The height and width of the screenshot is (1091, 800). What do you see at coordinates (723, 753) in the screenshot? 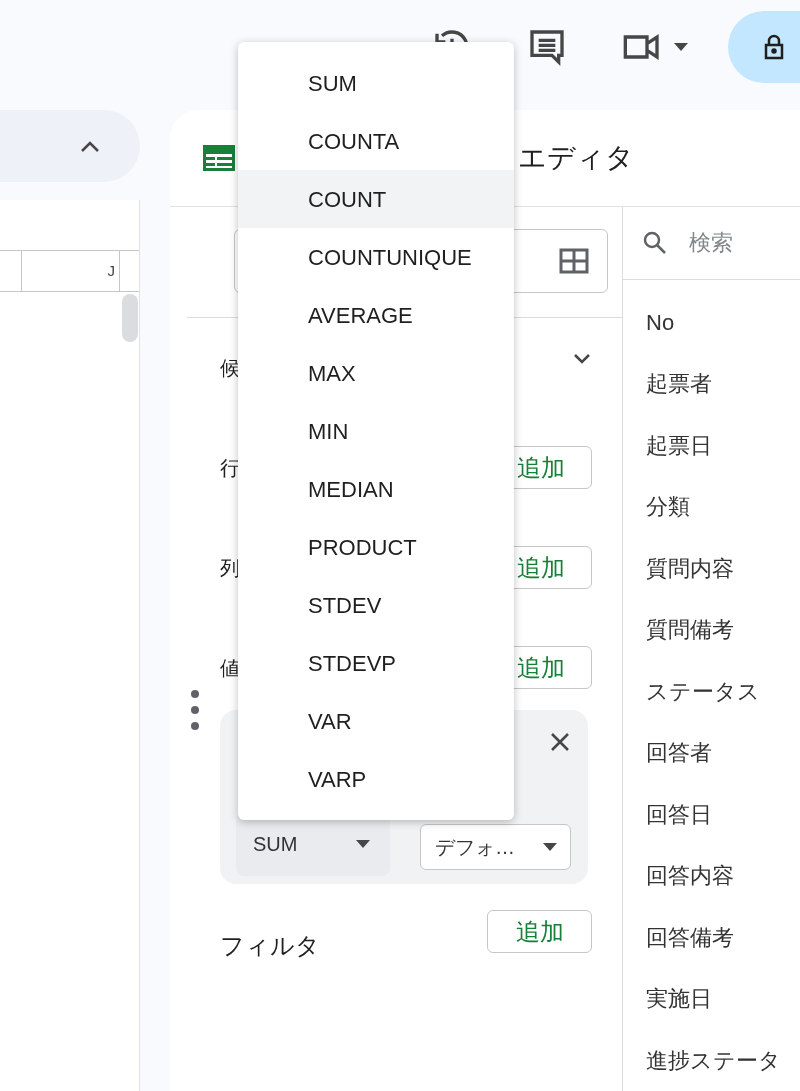
I see `field-item: 回答者` at bounding box center [723, 753].